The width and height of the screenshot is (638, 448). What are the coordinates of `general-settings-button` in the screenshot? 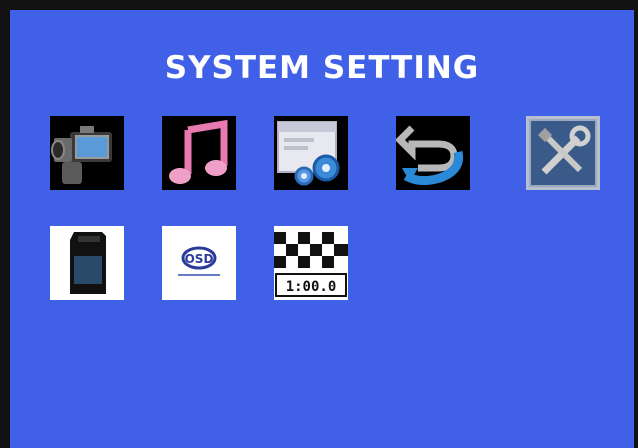 It's located at (311, 153).